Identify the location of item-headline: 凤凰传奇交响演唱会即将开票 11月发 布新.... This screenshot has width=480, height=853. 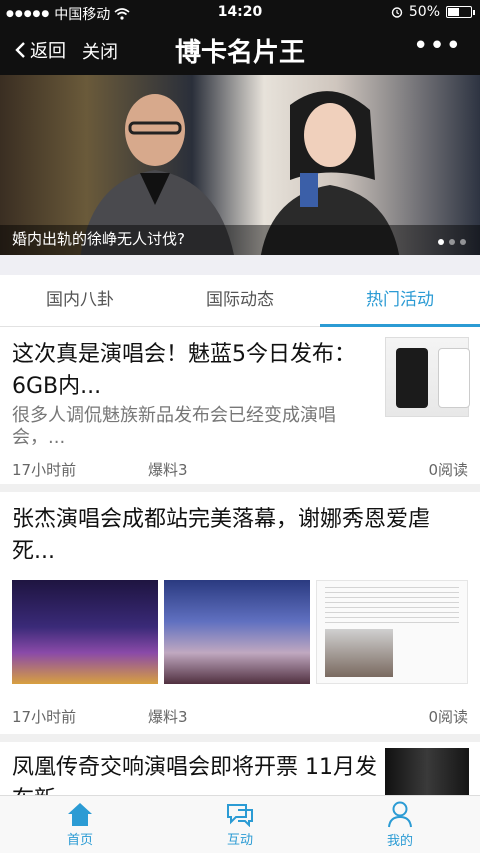
(196, 773).